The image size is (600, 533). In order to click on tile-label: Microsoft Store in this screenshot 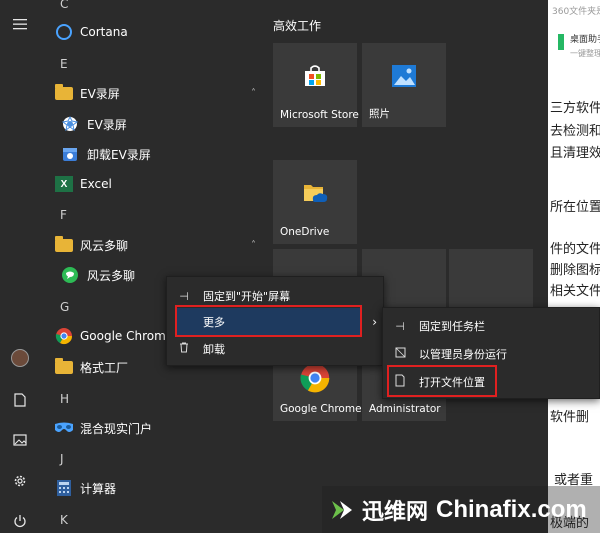, I will do `click(319, 115)`.